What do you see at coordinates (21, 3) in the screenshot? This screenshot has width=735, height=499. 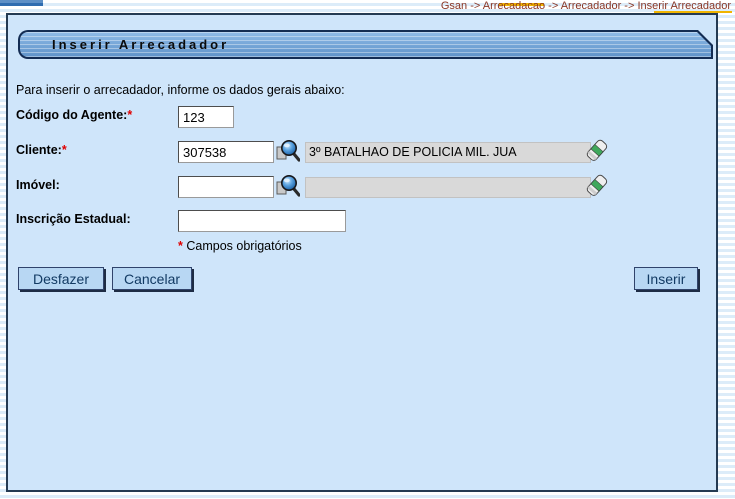 I see `menu-bar-fragment` at bounding box center [21, 3].